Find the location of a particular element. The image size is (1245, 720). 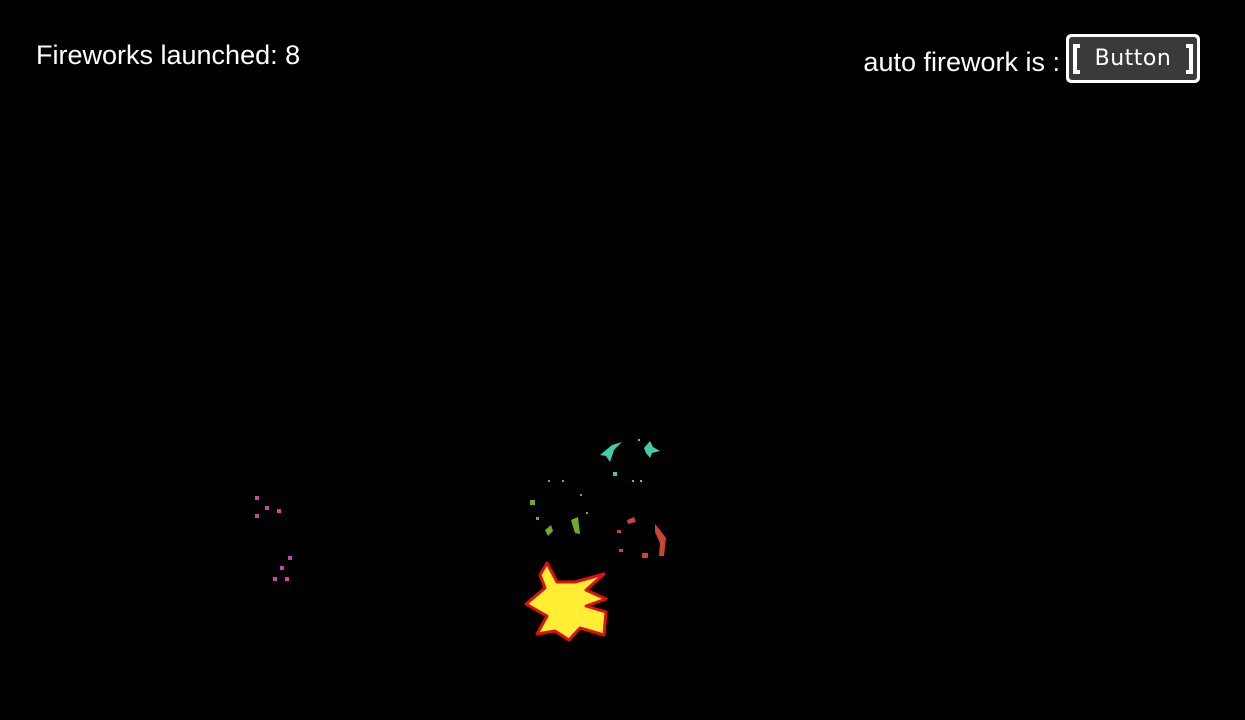

firework-magenta-sparks is located at coordinates (273, 538).